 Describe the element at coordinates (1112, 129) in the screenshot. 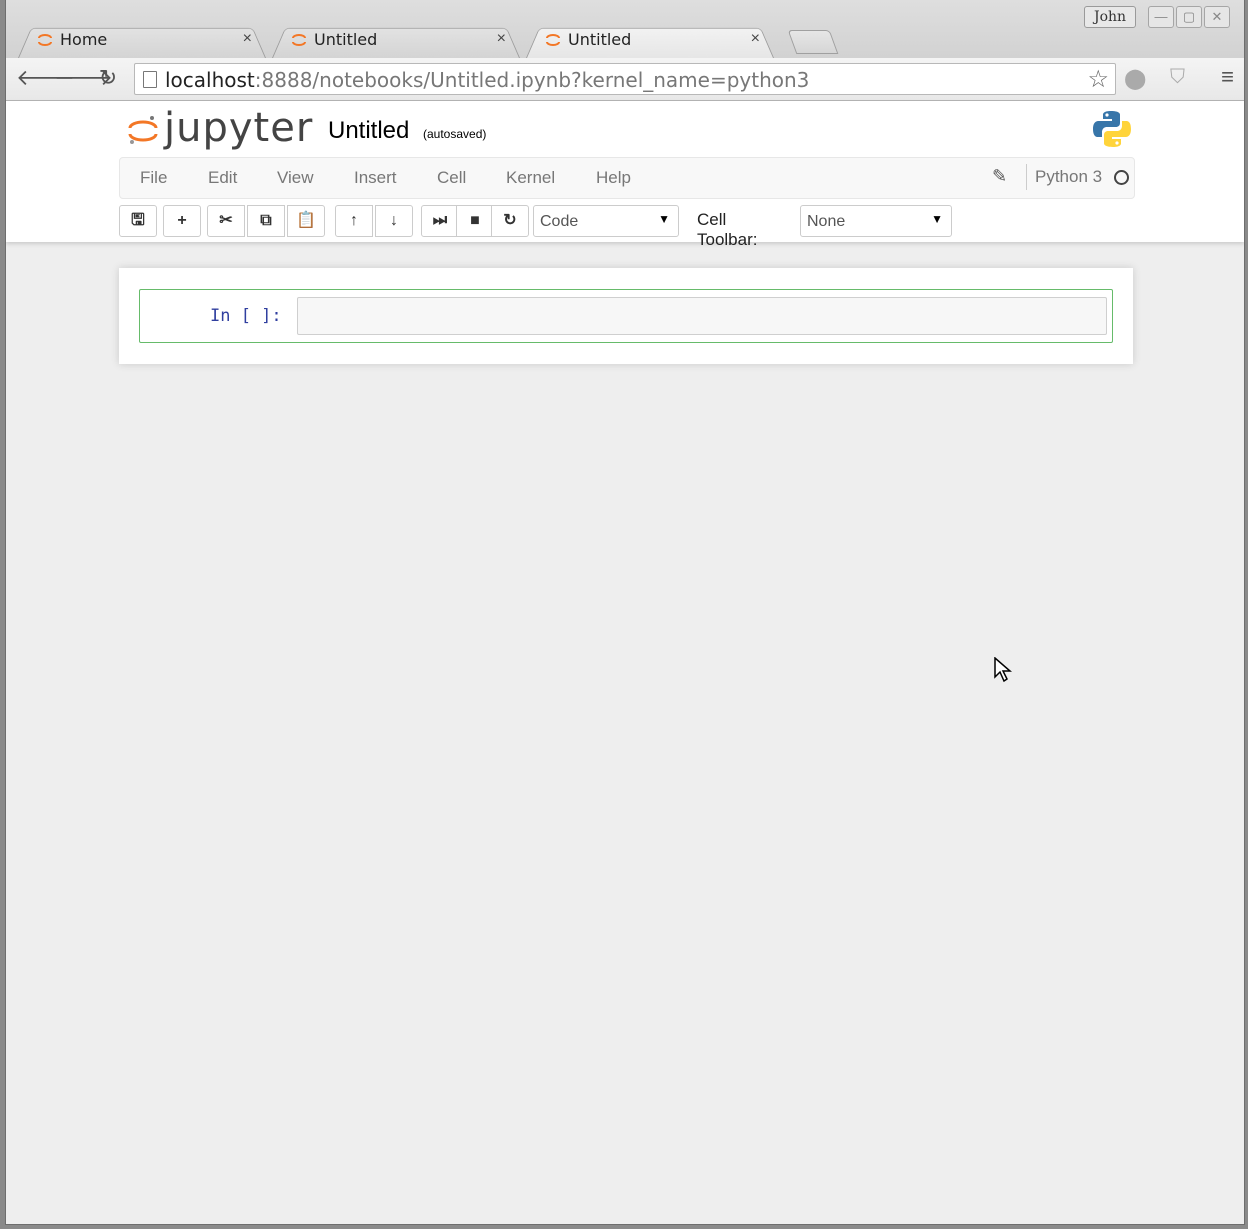

I see `python-logo-icon` at that location.